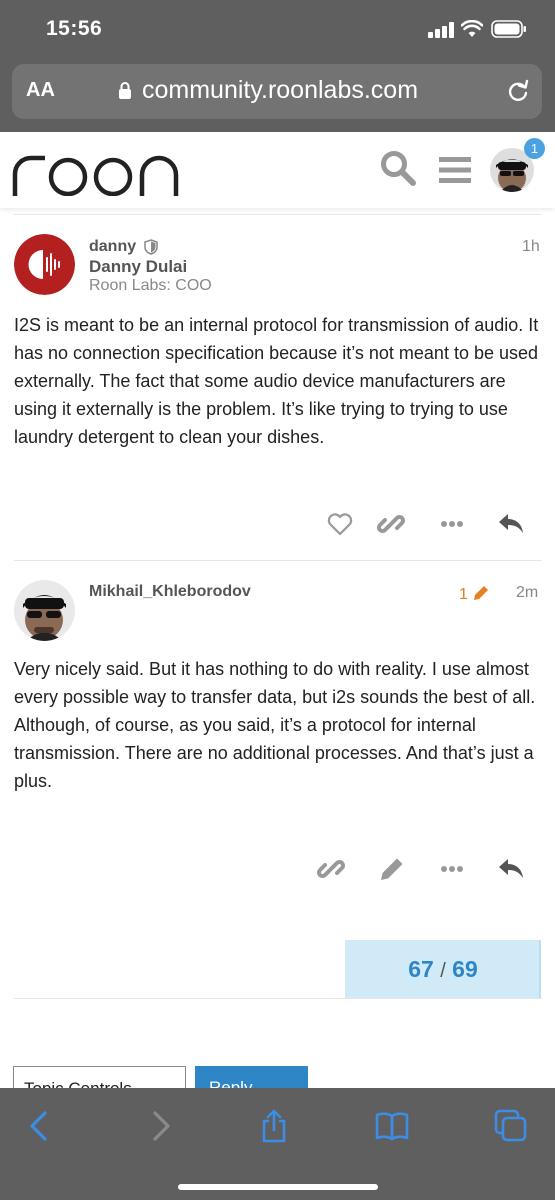  I want to click on text-size-button: AA, so click(40, 90).